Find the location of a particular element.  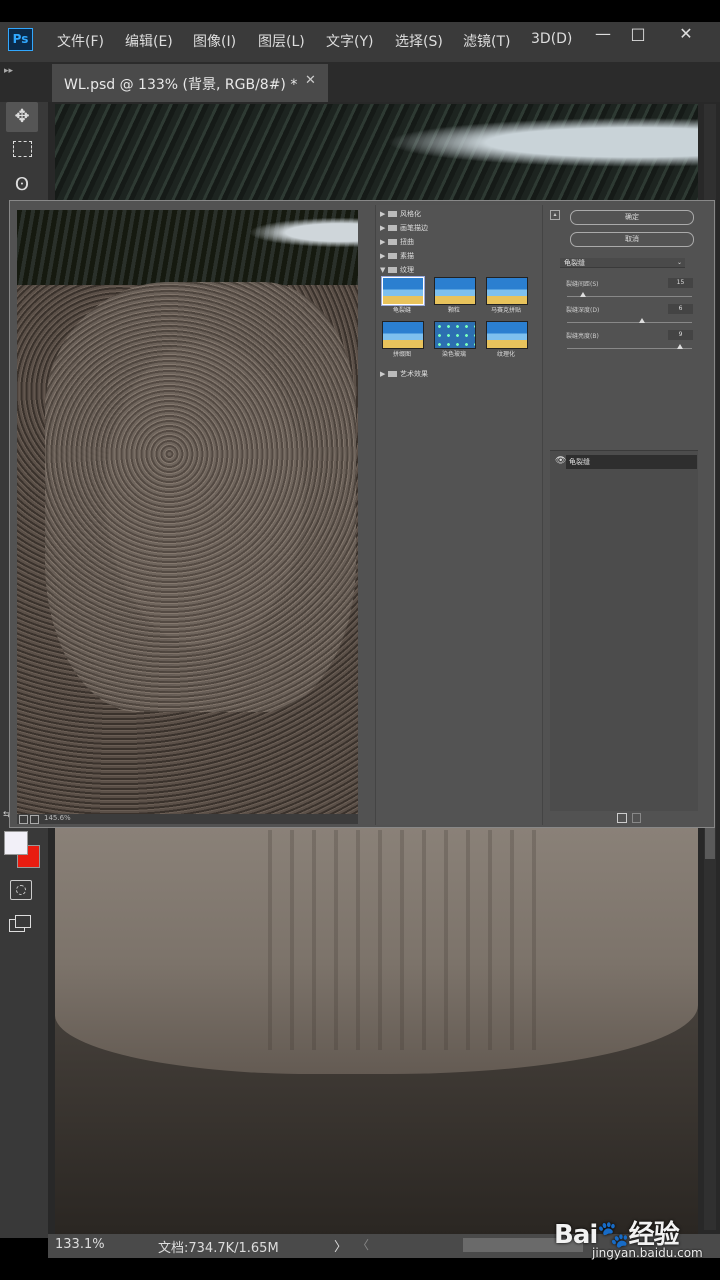

marquee-tool-icon is located at coordinates (22, 149).